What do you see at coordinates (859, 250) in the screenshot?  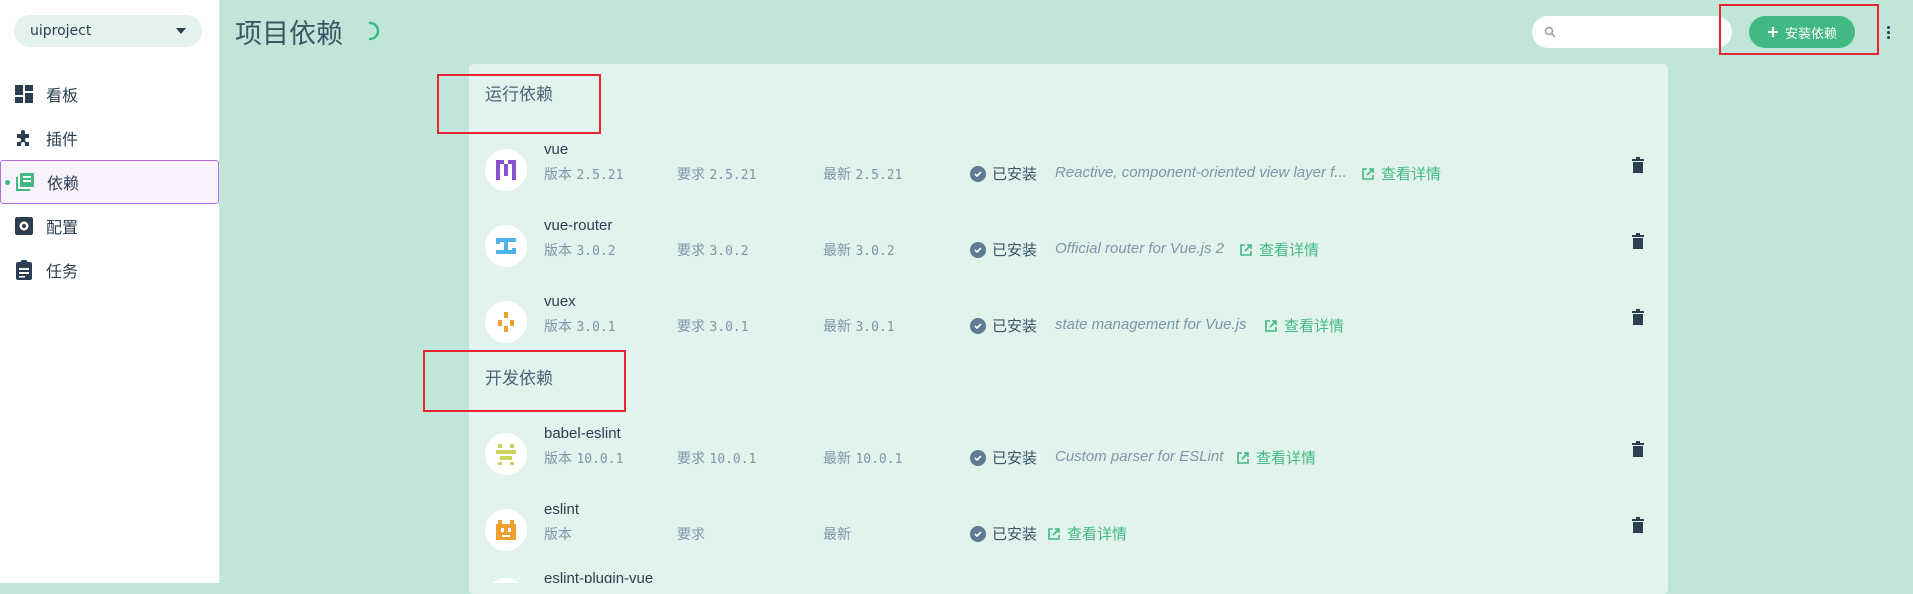 I see `latest-field: 最新 3.0.2` at bounding box center [859, 250].